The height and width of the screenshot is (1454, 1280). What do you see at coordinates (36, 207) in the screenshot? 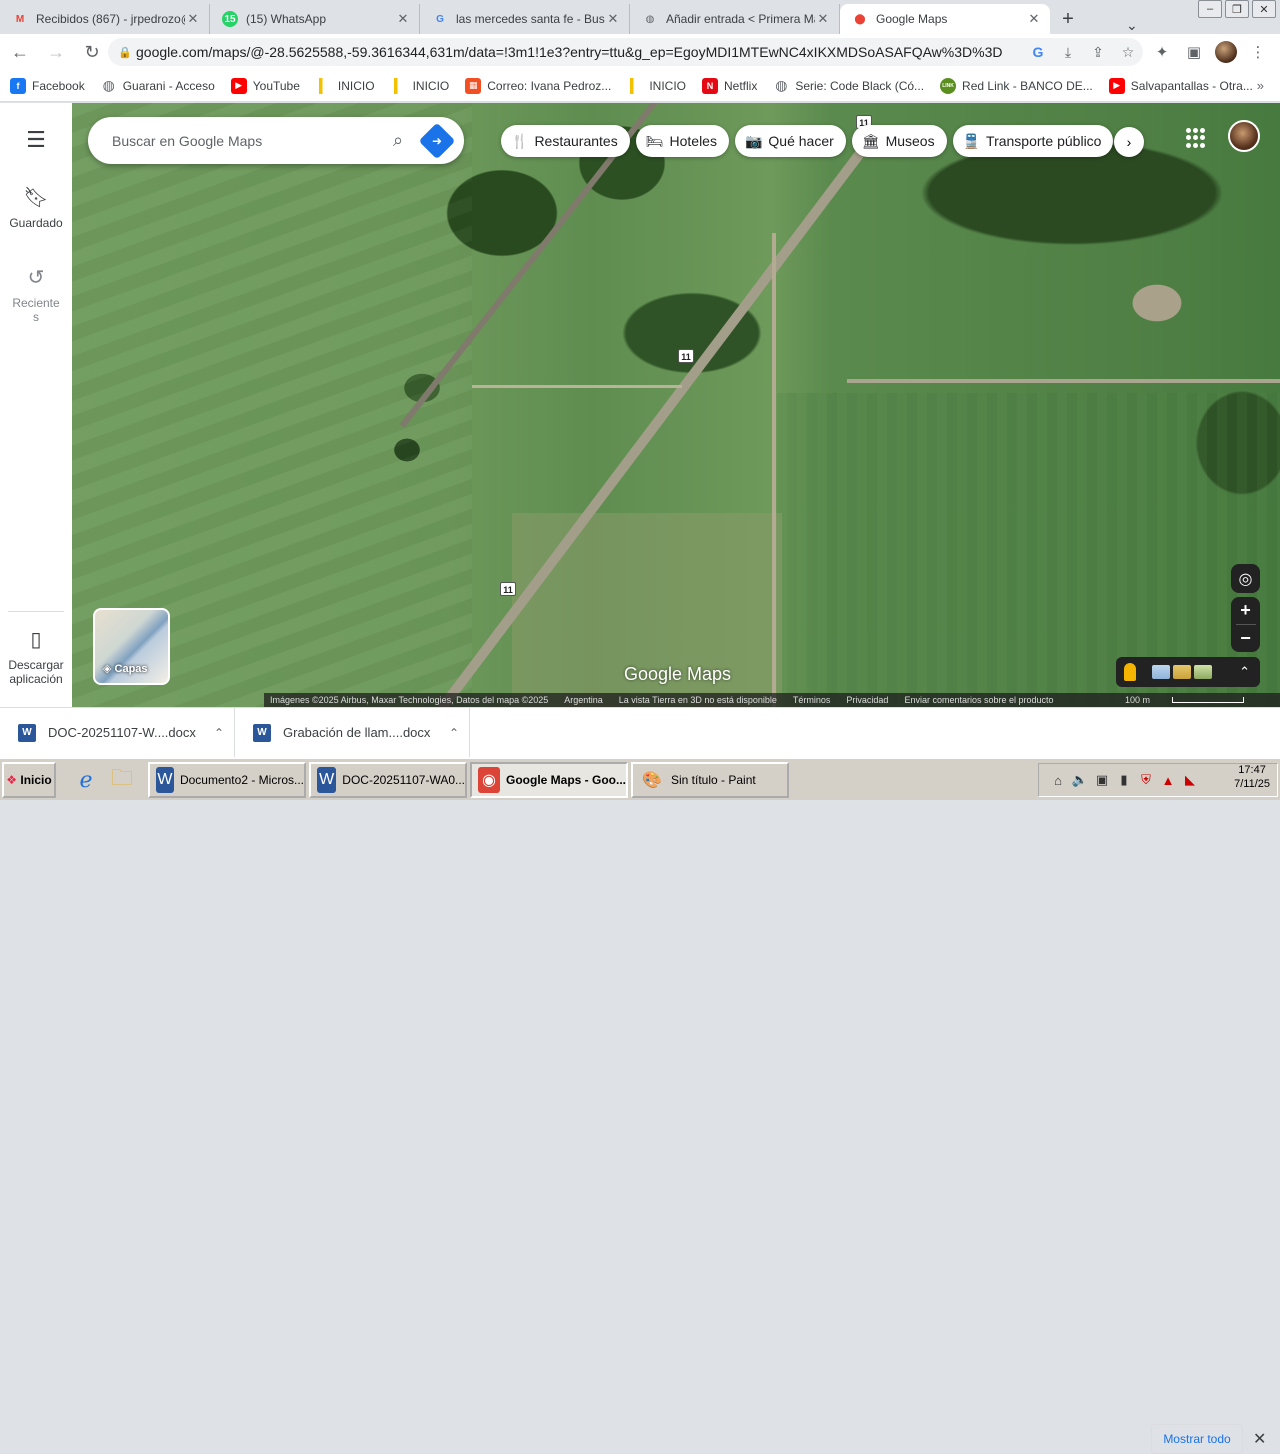
I see `saved-button: 🔖︎ Guardado` at bounding box center [36, 207].